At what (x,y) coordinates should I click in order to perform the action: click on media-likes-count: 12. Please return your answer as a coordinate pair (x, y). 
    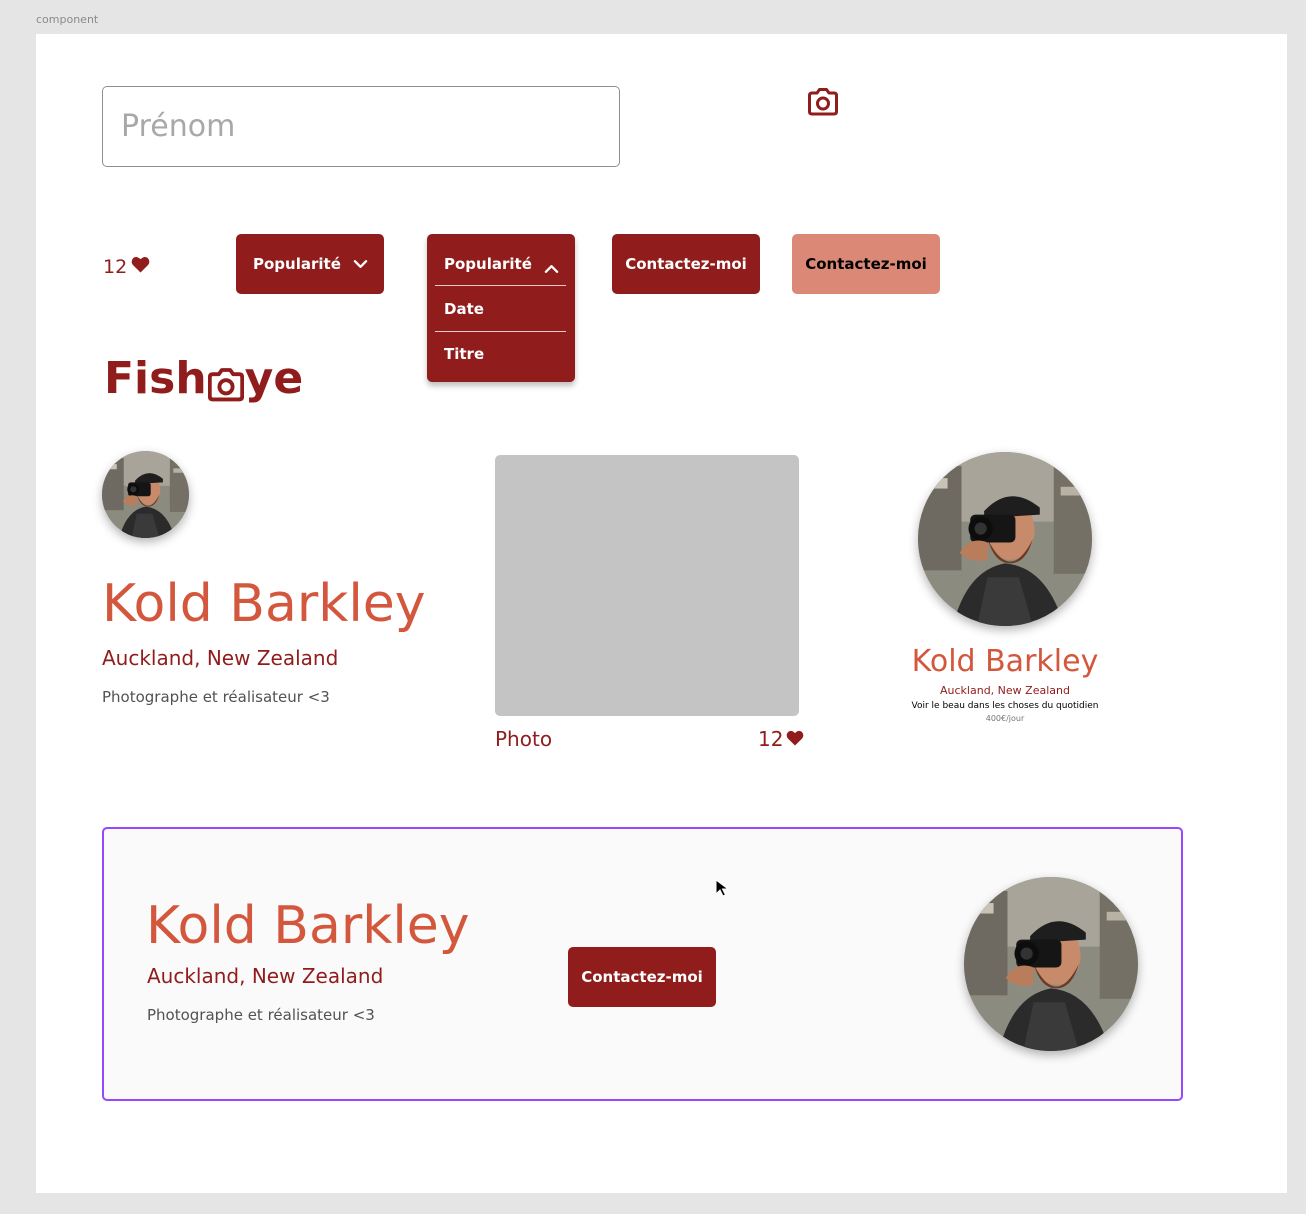
    Looking at the image, I should click on (771, 739).